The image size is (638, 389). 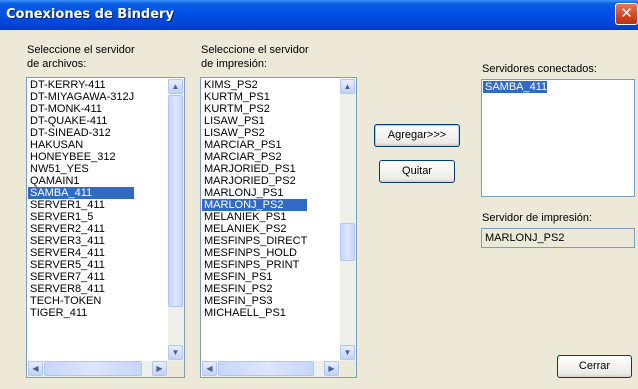 I want to click on file-server-hscrollbar: ◀ ▶, so click(x=98, y=369).